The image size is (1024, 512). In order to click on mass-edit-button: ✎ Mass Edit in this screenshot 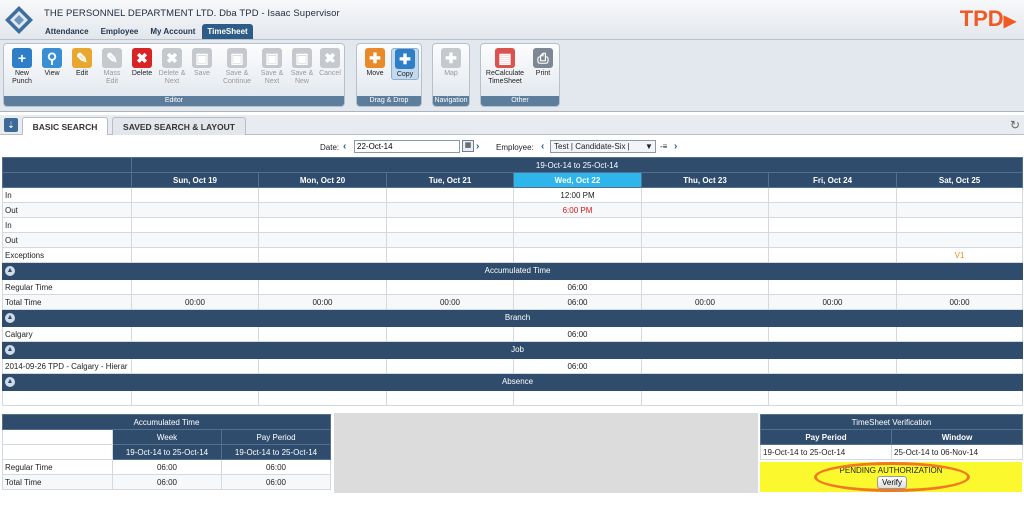, I will do `click(112, 67)`.